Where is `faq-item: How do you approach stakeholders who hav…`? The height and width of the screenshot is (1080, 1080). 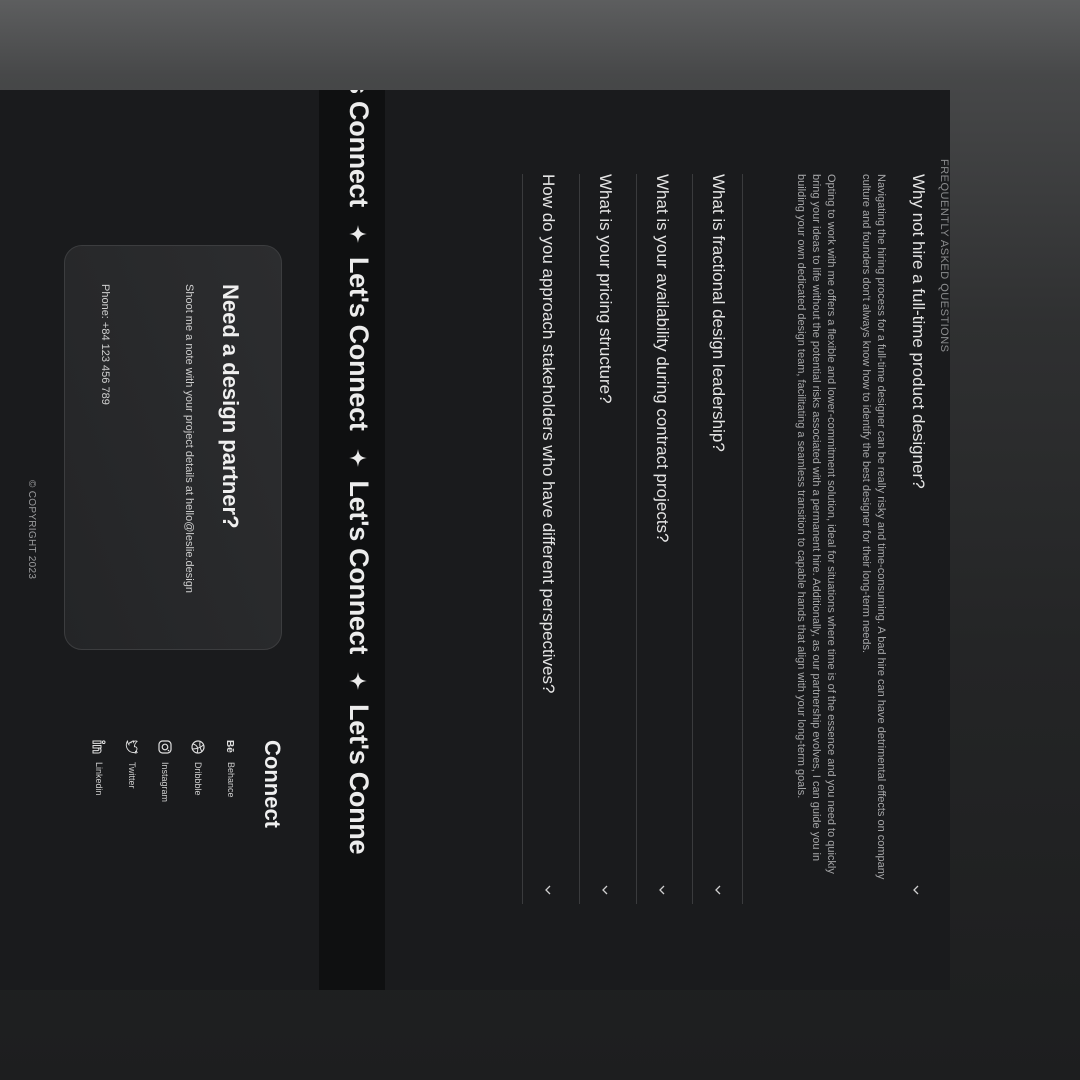
faq-item: How do you approach stakeholders who hav… is located at coordinates (543, 539).